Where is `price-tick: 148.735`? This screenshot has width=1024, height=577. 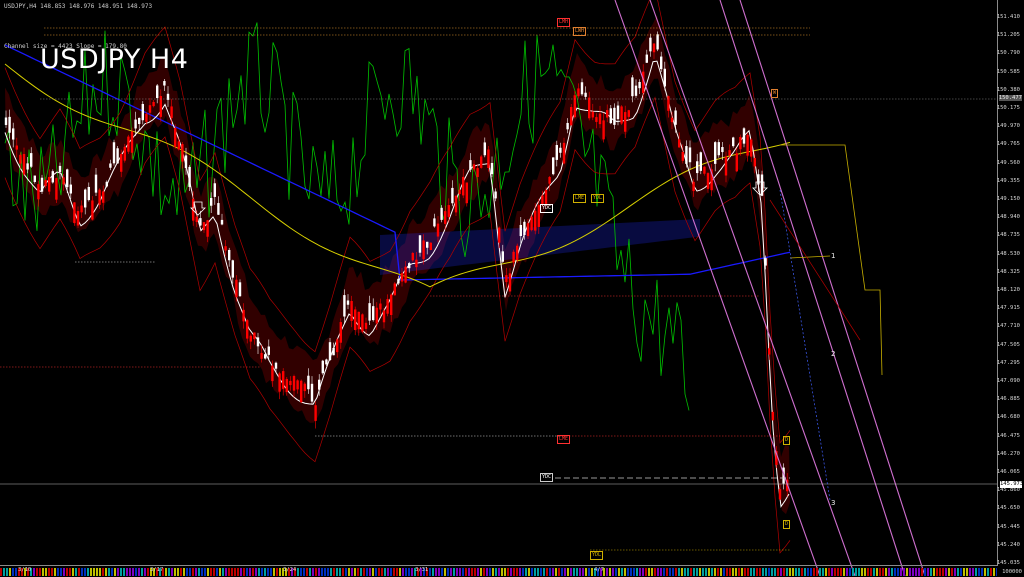 price-tick: 148.735 is located at coordinates (1008, 235).